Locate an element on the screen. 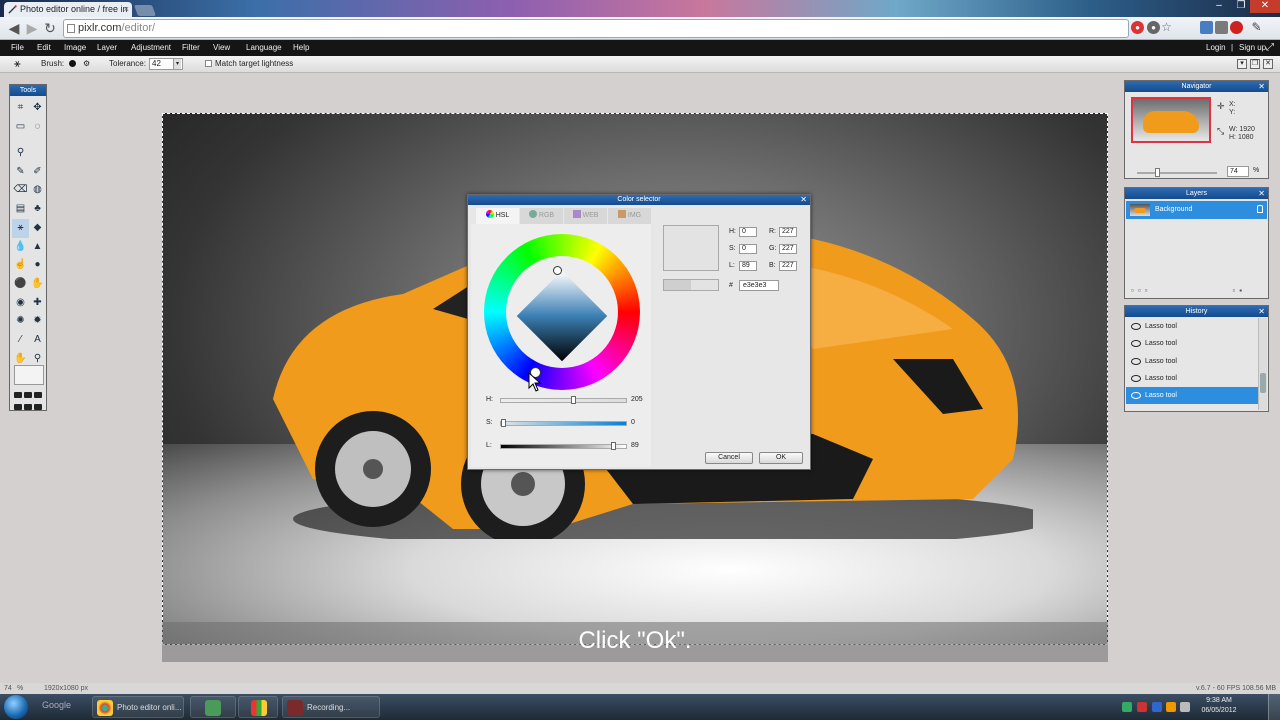 The width and height of the screenshot is (1280, 720). field-b-input: 227 is located at coordinates (788, 266).